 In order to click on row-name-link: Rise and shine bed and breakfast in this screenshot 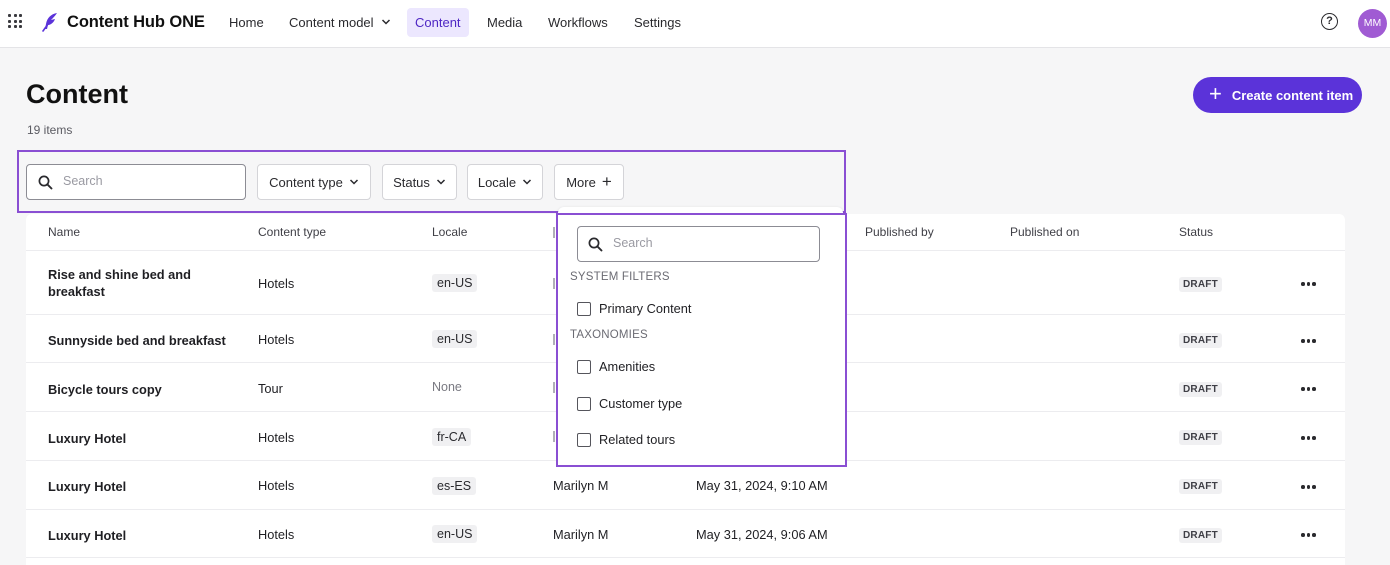, I will do `click(133, 283)`.